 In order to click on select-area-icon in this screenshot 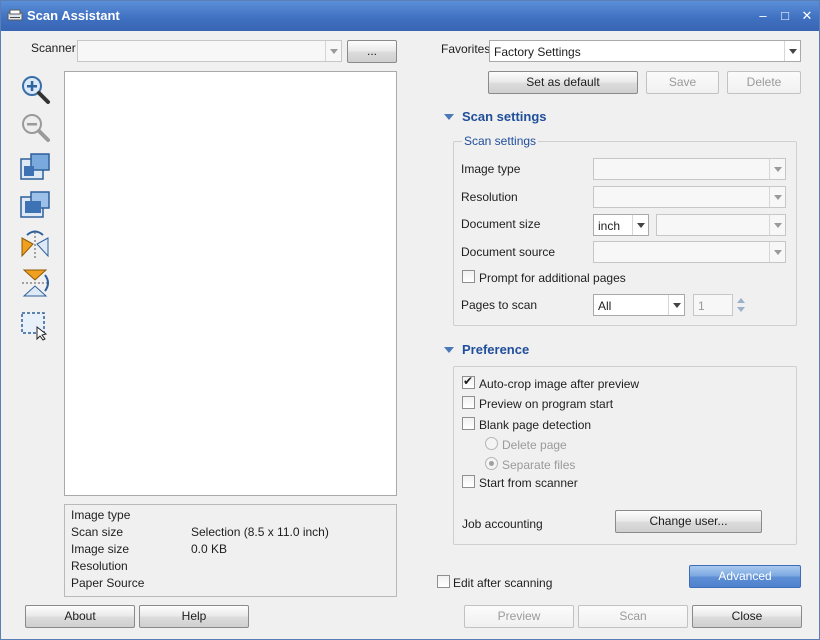, I will do `click(35, 325)`.